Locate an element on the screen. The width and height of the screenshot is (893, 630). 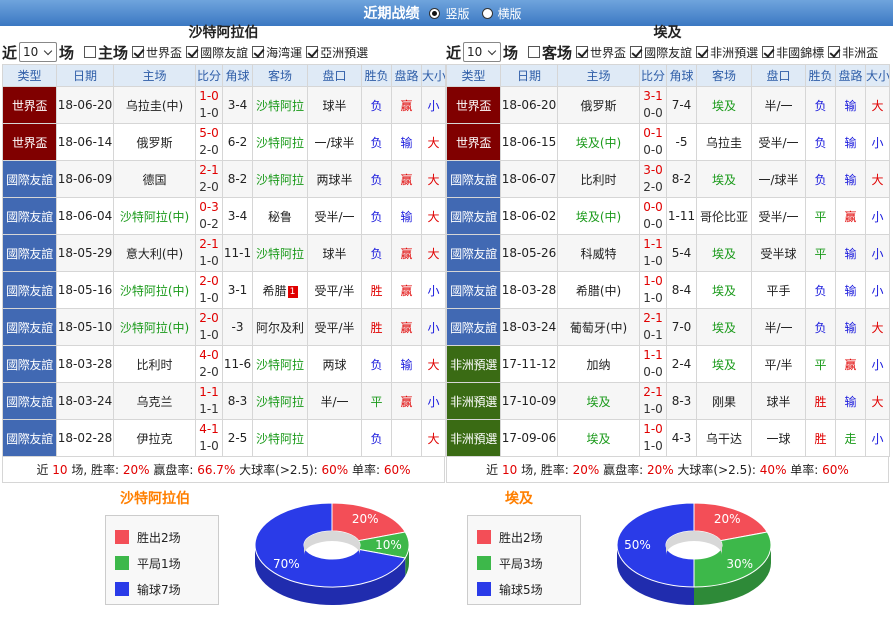
home-filter-checkbox: 客场 is located at coordinates (550, 52).